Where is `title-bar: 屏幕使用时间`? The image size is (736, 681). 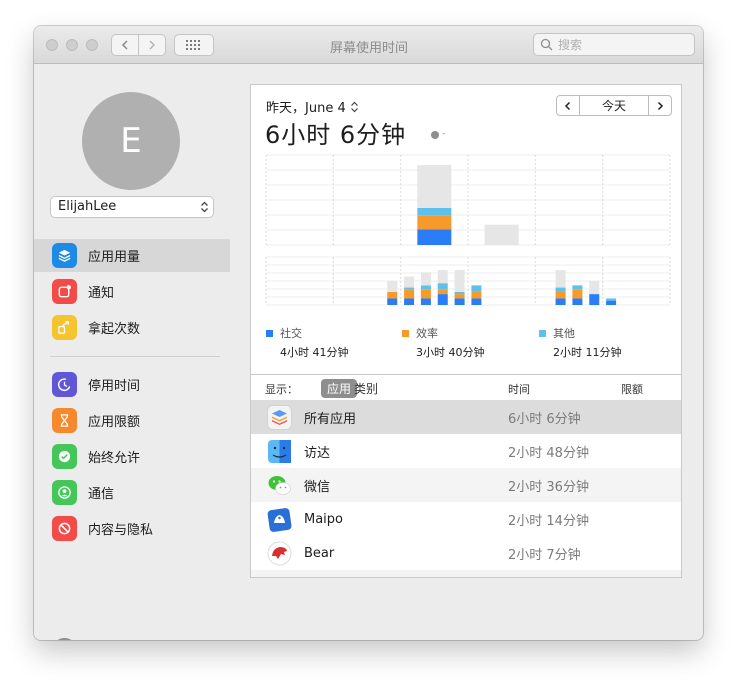 title-bar: 屏幕使用时间 is located at coordinates (368, 45).